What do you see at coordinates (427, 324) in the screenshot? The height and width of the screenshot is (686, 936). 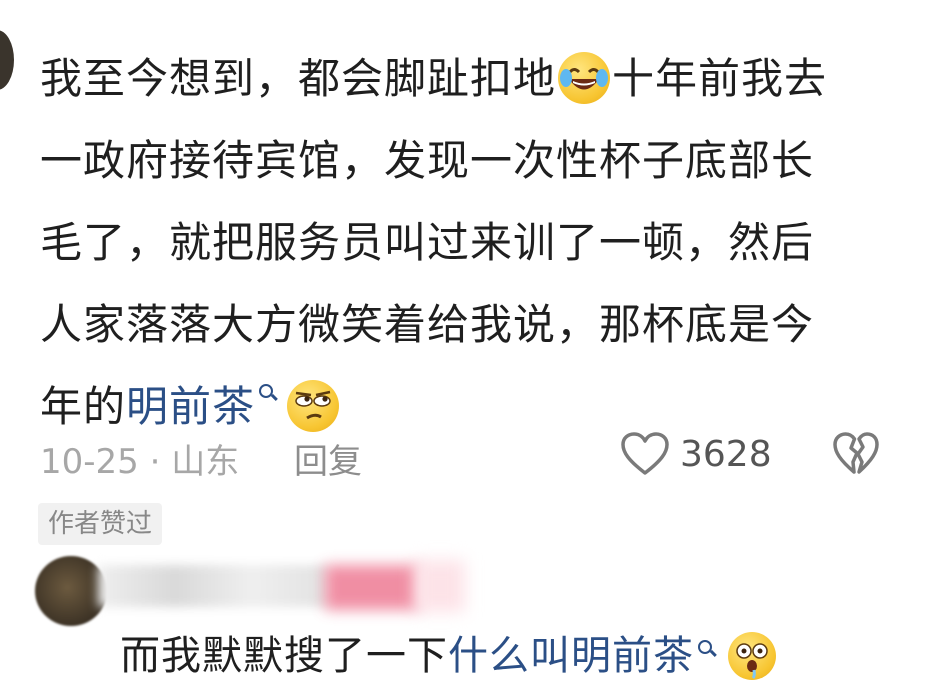 I see `comment-line-4: 人家落落大方微笑着给我说，那杯底是今` at bounding box center [427, 324].